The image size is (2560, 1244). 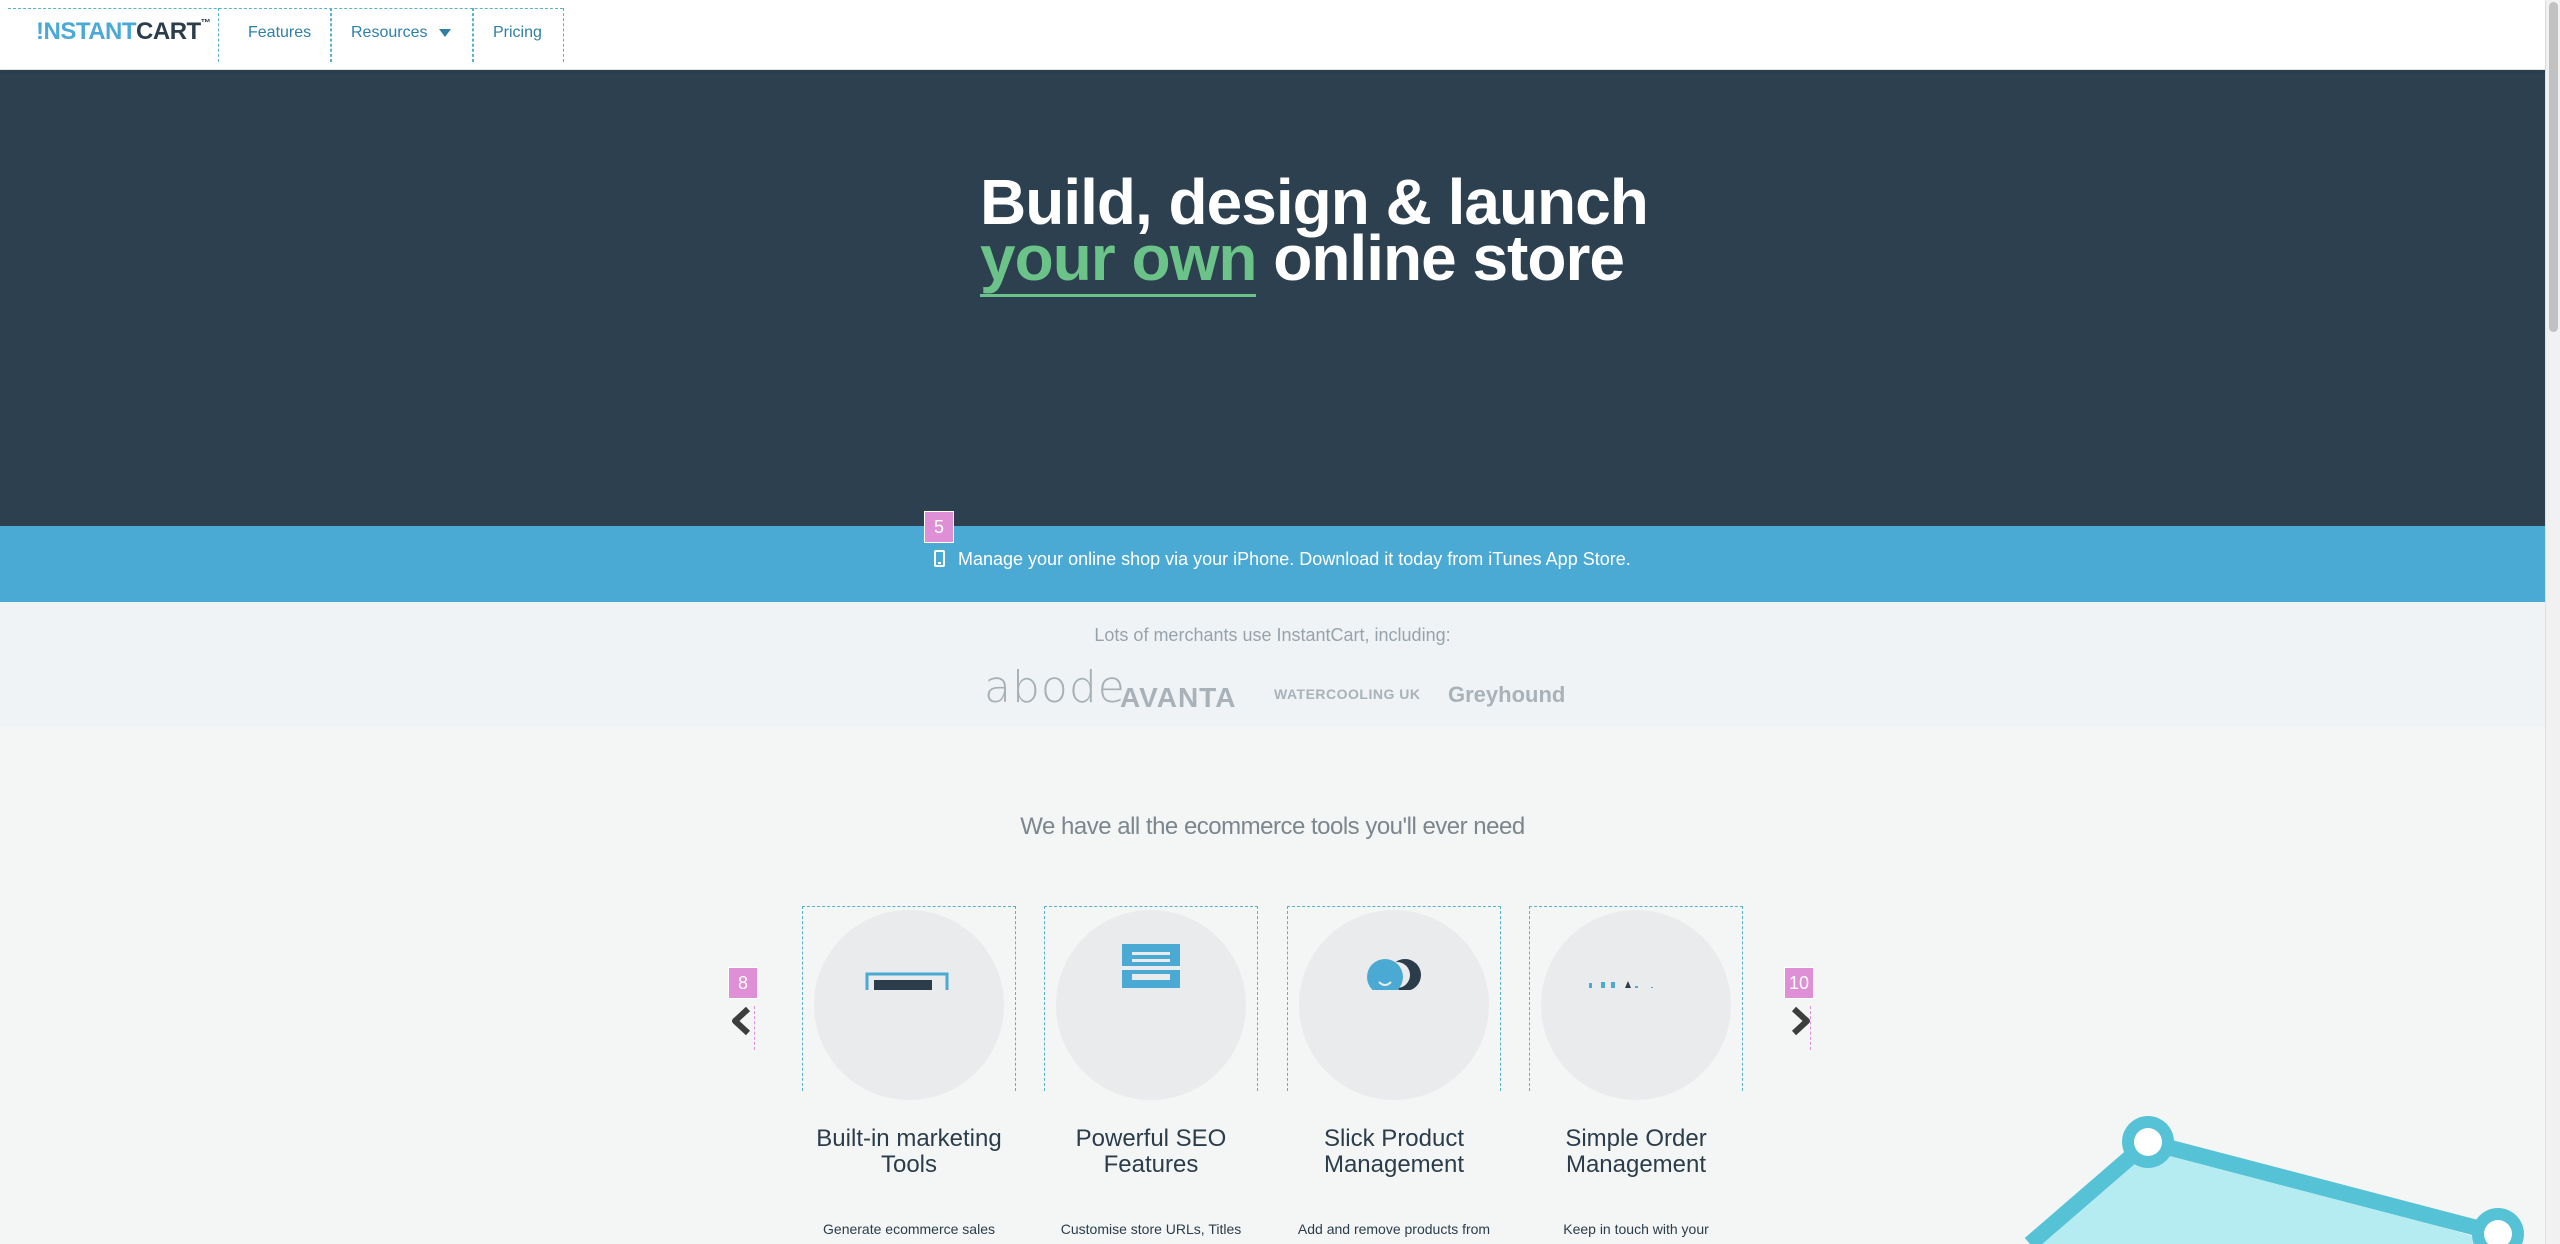 I want to click on carousel-prev-button, so click(x=745, y=1028).